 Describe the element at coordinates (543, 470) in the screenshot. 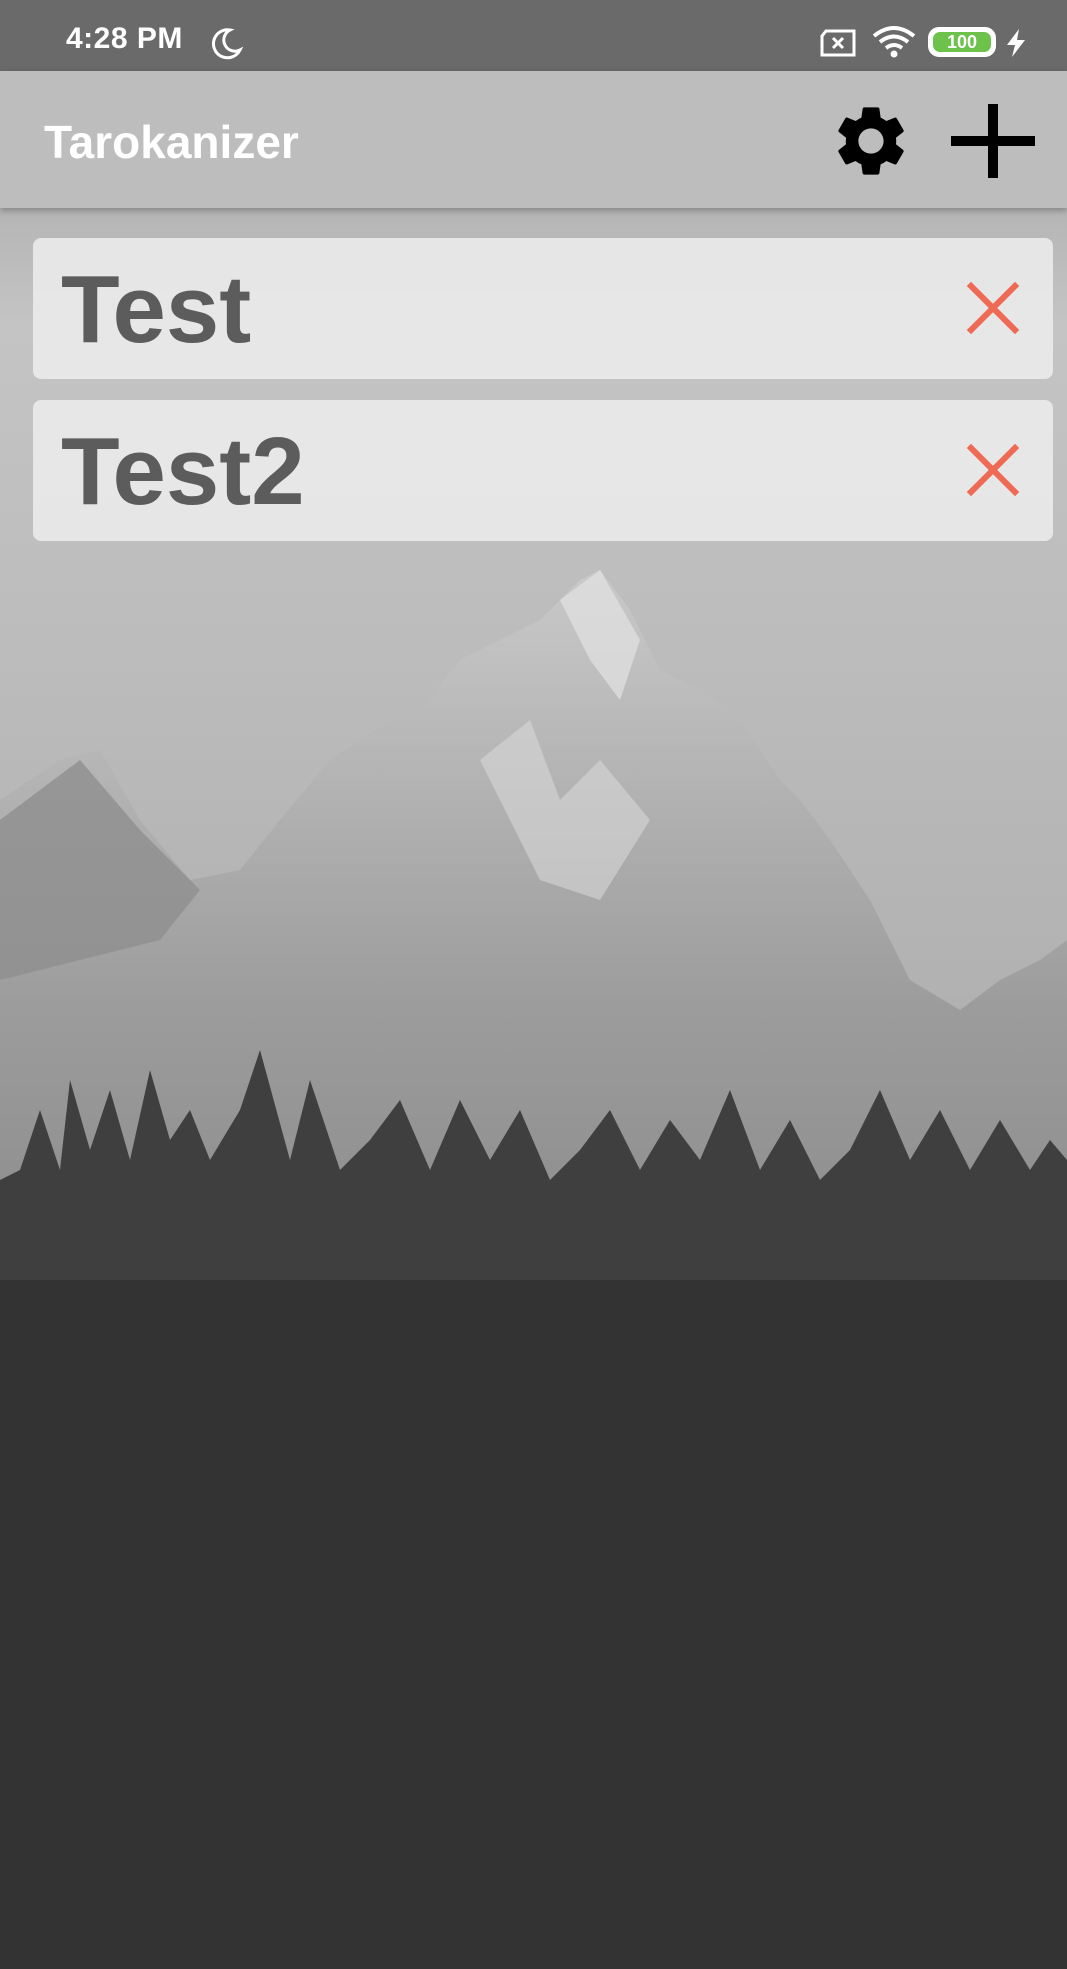

I see `list-item: Test2` at that location.